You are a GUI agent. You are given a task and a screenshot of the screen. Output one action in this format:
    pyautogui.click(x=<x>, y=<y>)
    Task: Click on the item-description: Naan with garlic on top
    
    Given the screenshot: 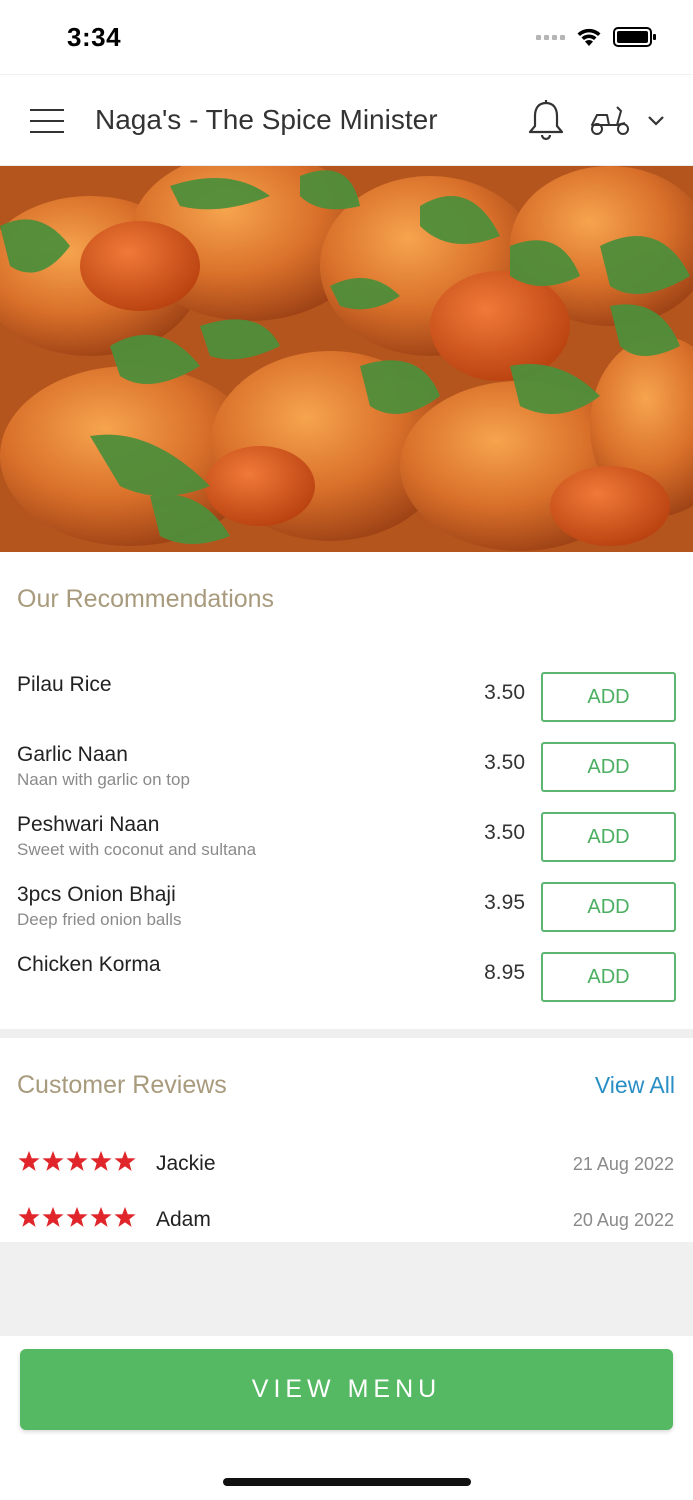 What is the action you would take?
    pyautogui.click(x=103, y=779)
    